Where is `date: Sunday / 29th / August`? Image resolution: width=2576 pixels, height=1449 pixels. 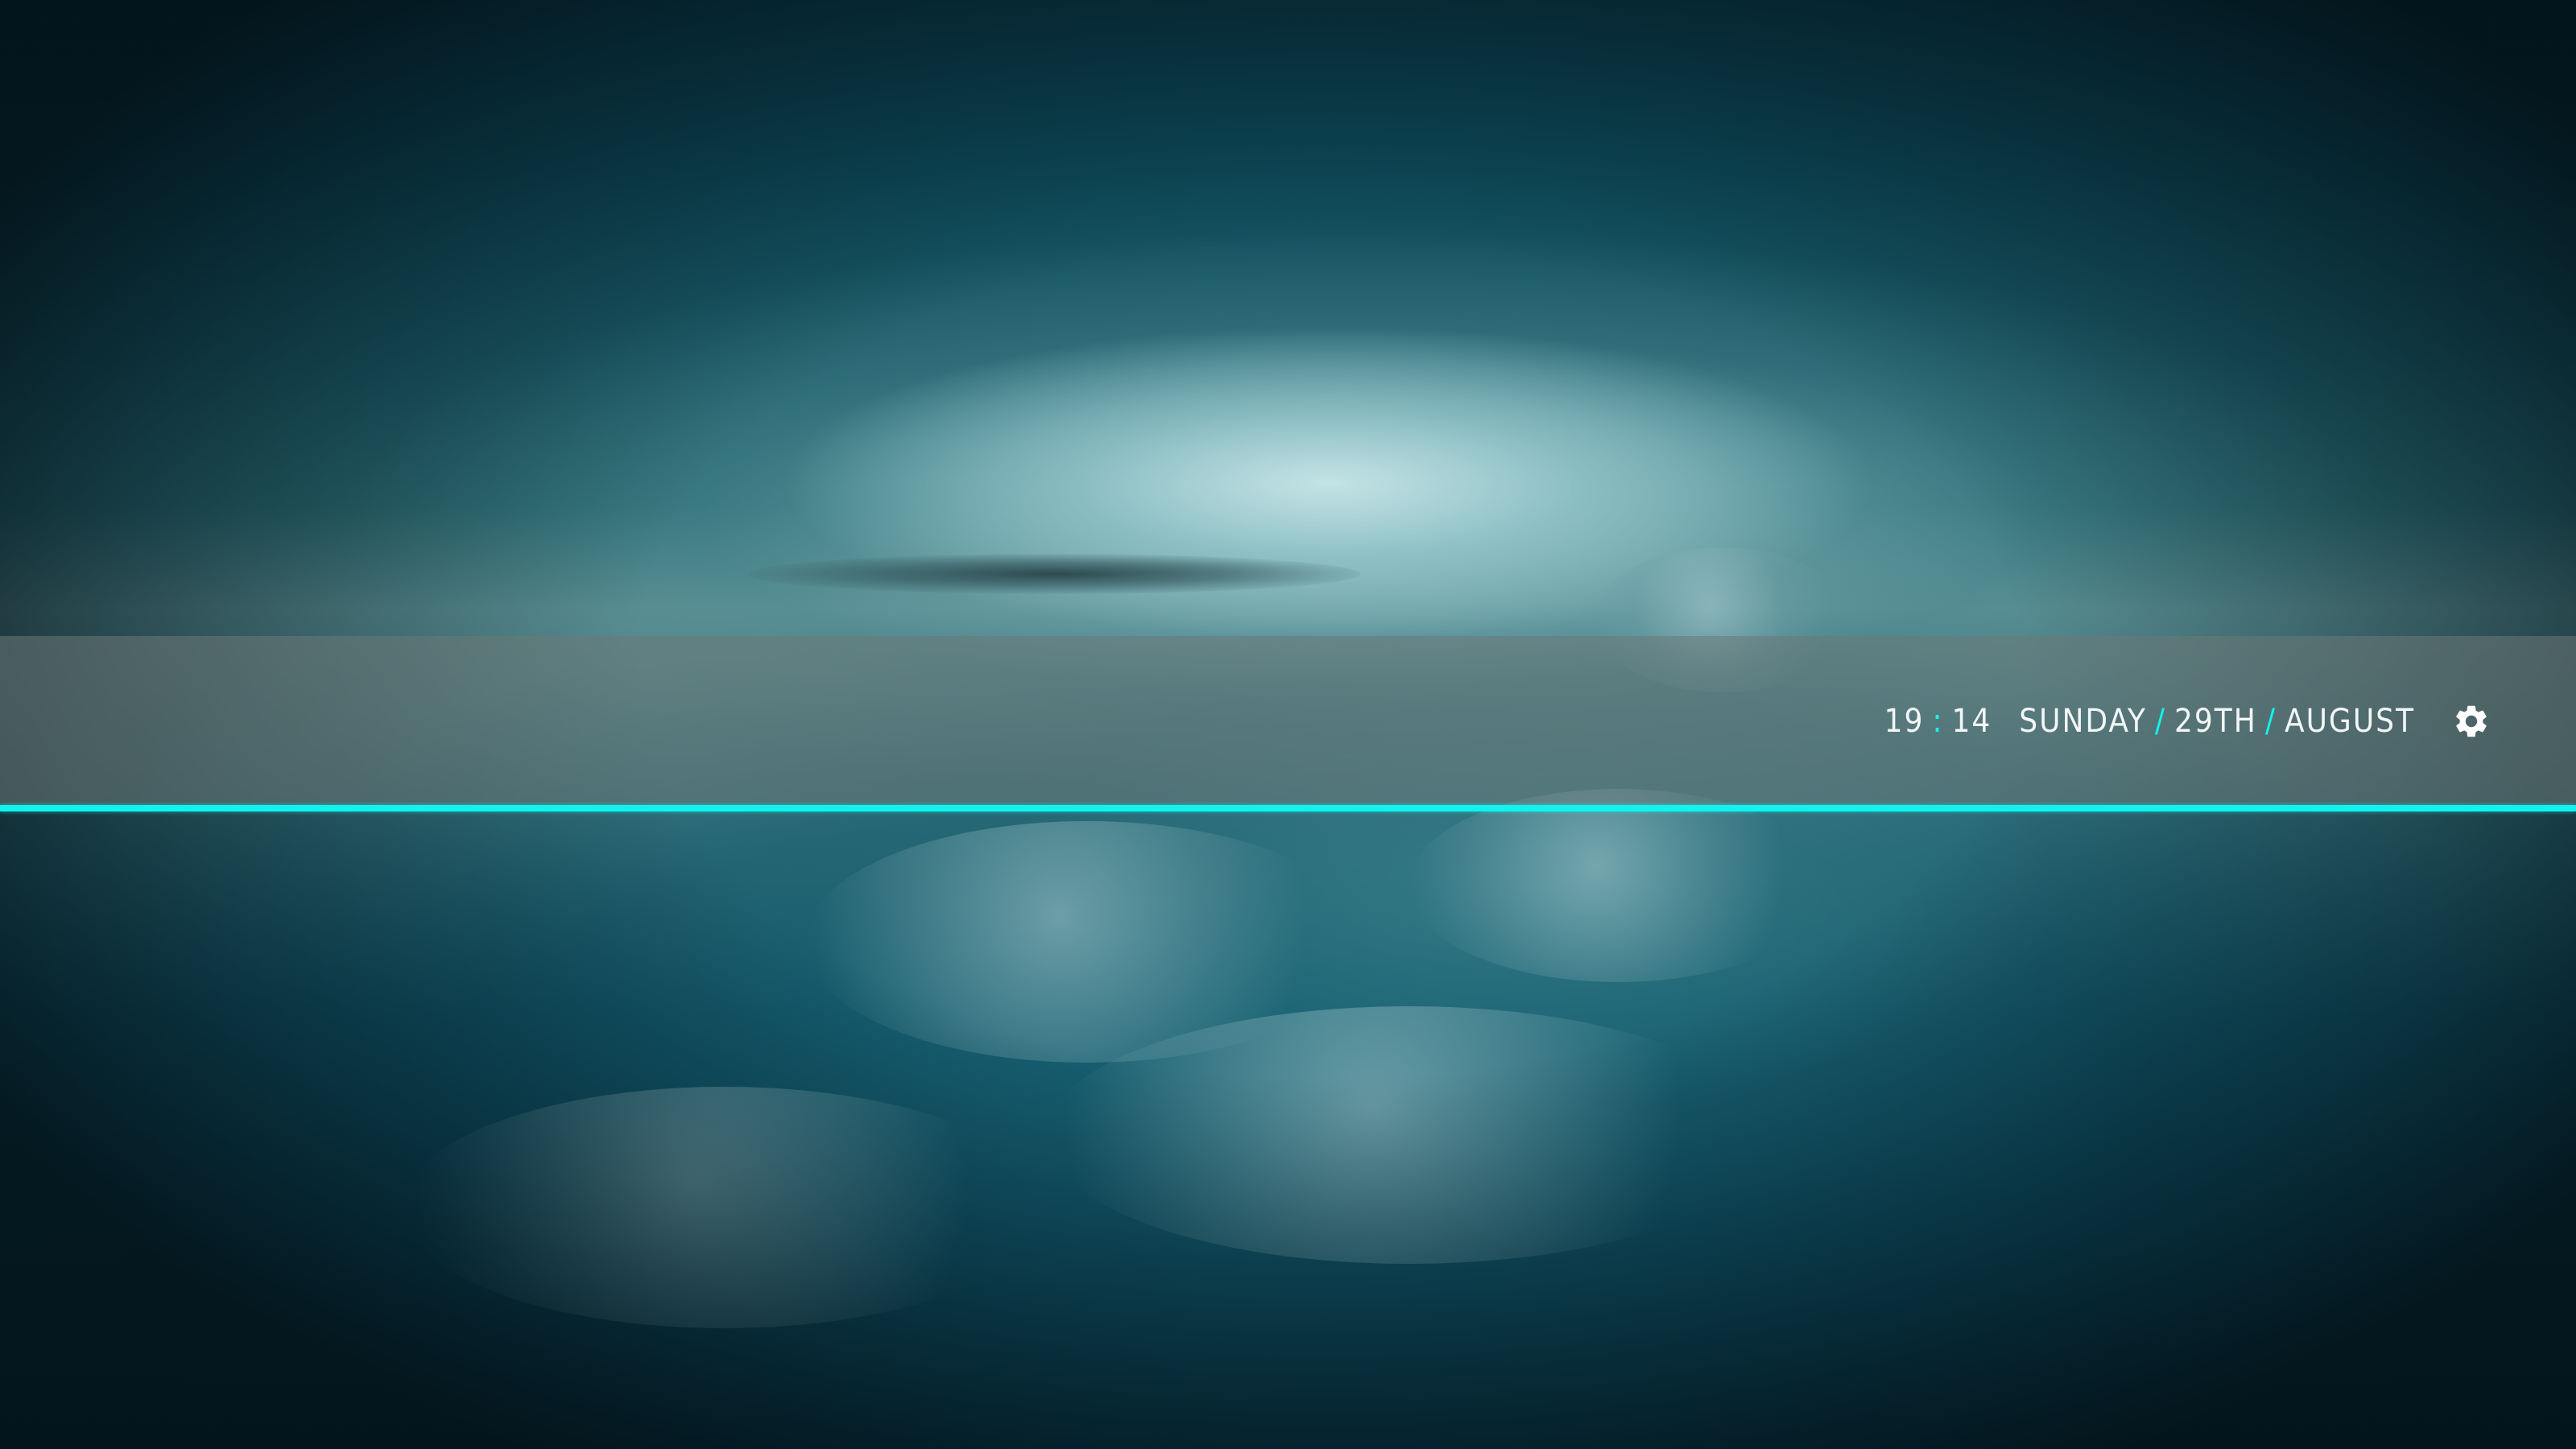
date: Sunday / 29th / August is located at coordinates (2217, 721).